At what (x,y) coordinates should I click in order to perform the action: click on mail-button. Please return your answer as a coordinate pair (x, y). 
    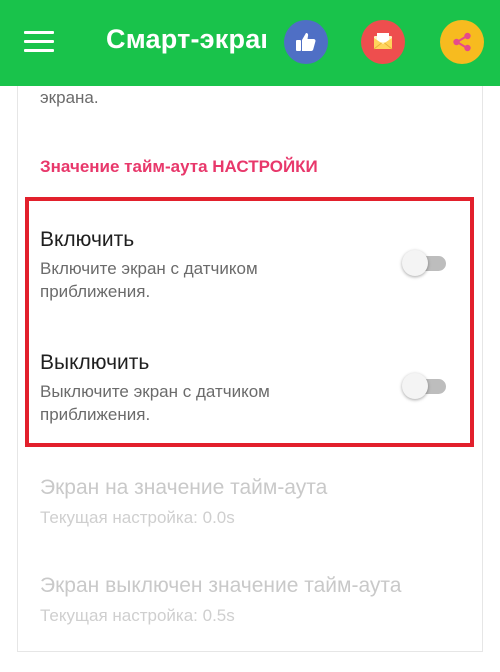
    Looking at the image, I should click on (383, 42).